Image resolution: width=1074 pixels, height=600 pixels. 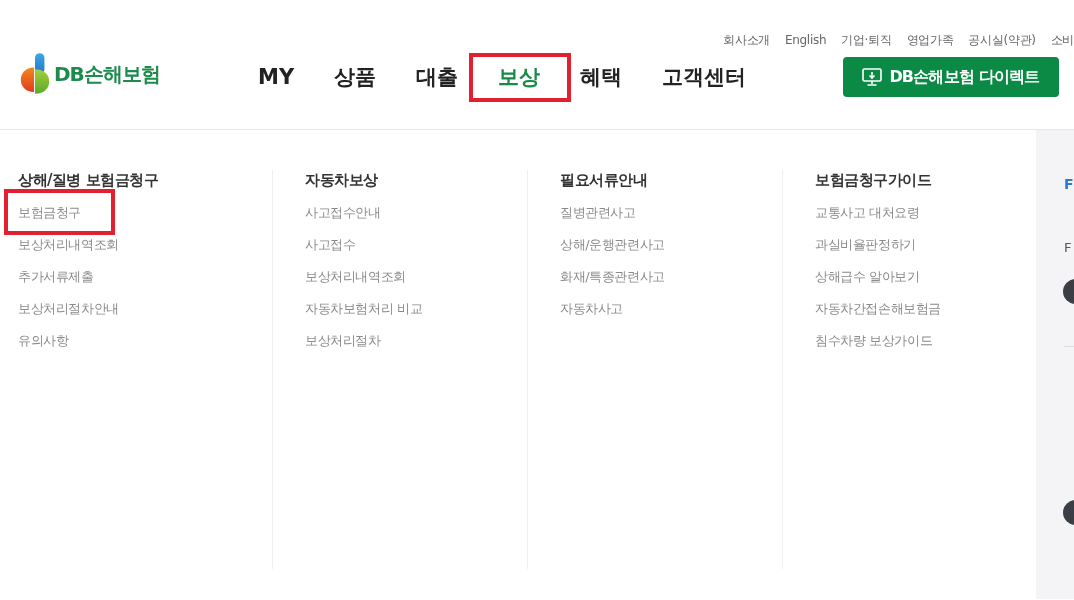 I want to click on nav-link: 고객센터, so click(x=704, y=77).